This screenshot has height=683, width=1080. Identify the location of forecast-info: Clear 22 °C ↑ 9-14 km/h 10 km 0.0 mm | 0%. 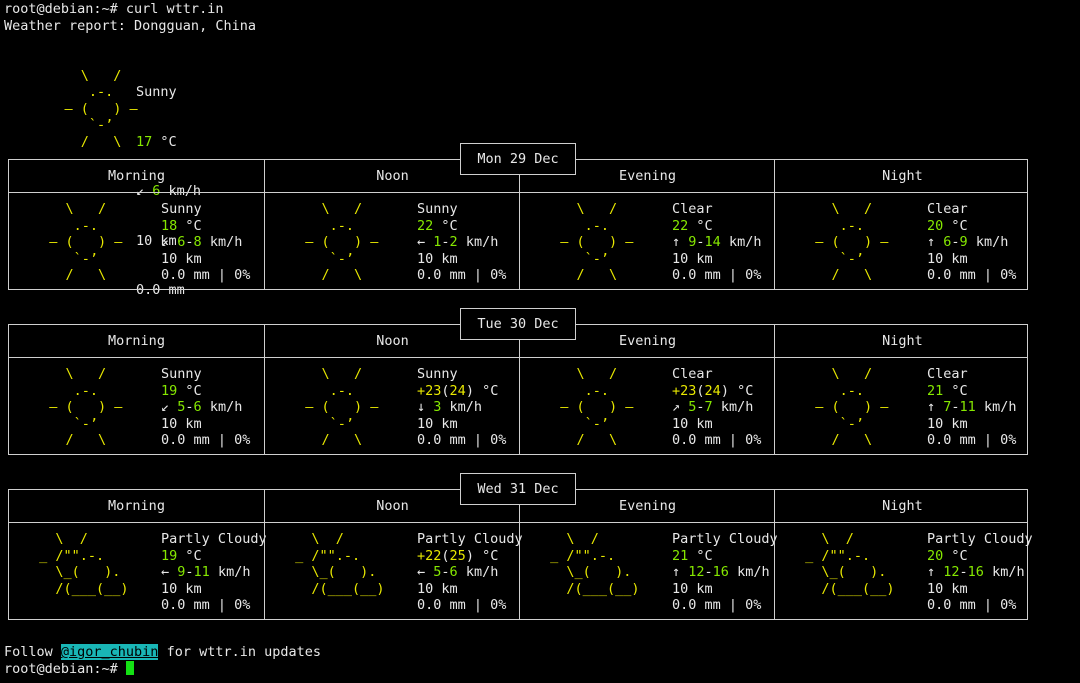
(716, 242).